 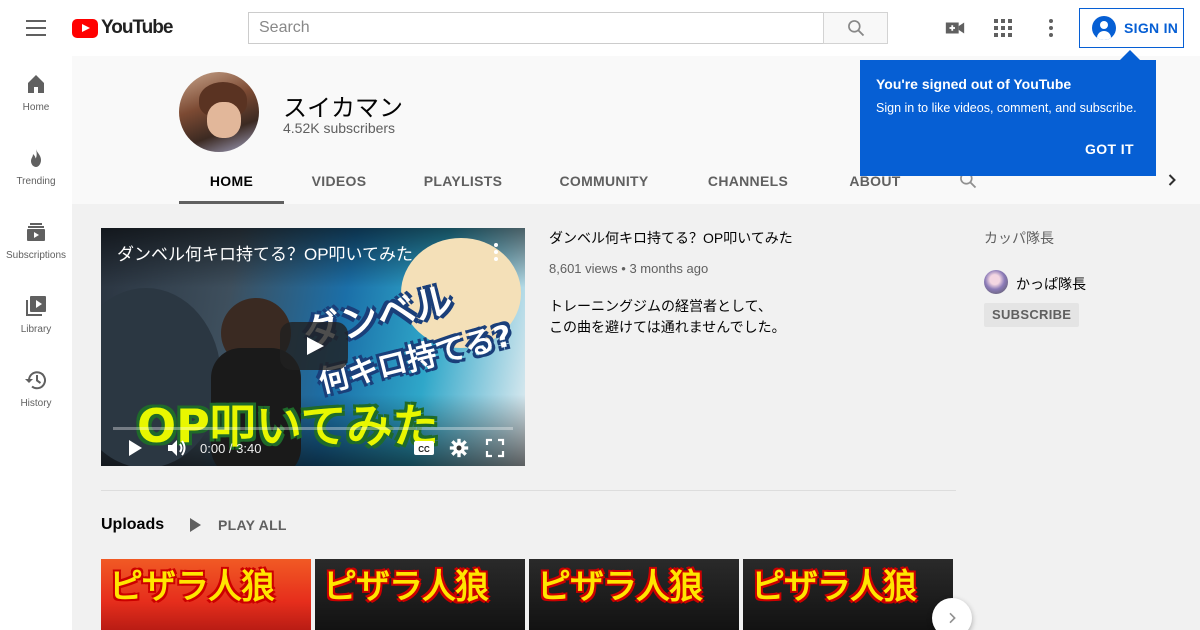 I want to click on sidebar-item-label: Home, so click(x=36, y=107).